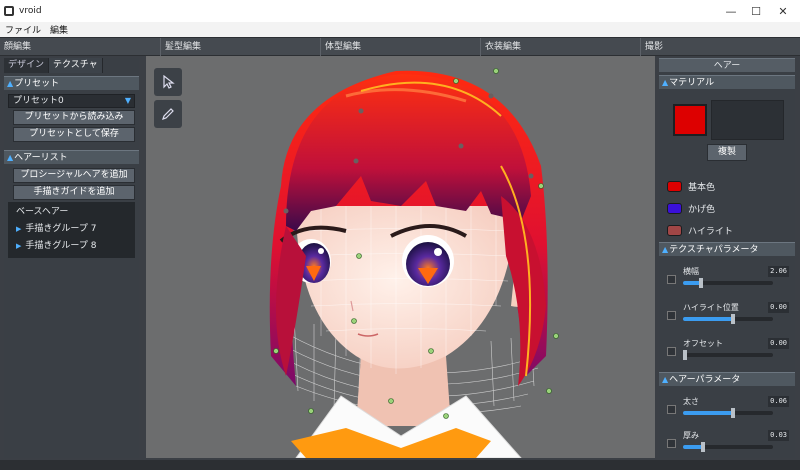 The height and width of the screenshot is (470, 800). I want to click on param-depth: 厚み 0.03, so click(728, 443).